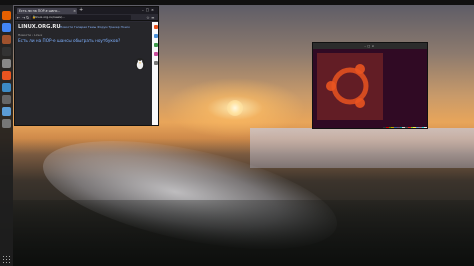 This screenshot has width=474, height=266. I want to click on files-icon, so click(6, 39).